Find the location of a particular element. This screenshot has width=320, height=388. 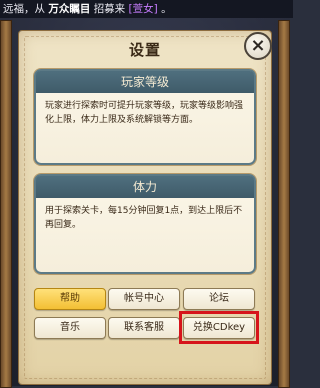

music-button: 音乐 is located at coordinates (70, 328).